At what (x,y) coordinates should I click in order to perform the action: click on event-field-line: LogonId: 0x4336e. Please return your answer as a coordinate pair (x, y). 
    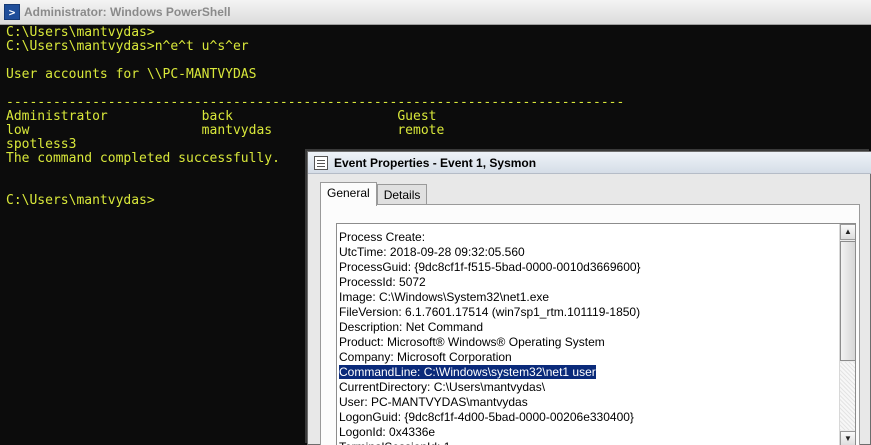
    Looking at the image, I should click on (587, 432).